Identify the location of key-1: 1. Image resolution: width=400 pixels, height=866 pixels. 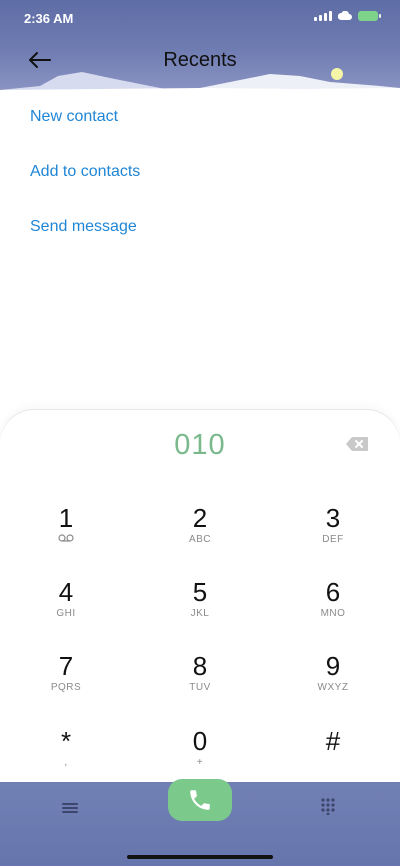
(66, 534).